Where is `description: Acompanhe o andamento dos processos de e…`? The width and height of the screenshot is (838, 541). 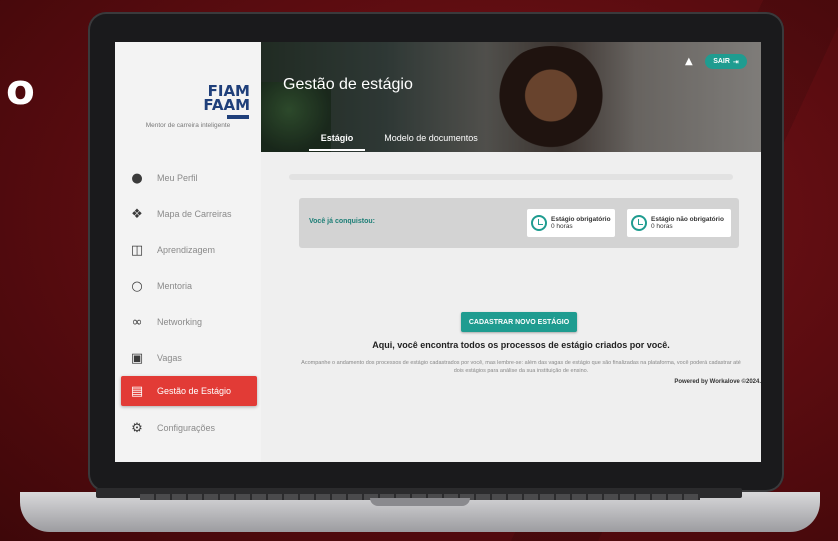 description: Acompanhe o andamento dos processos de e… is located at coordinates (521, 367).